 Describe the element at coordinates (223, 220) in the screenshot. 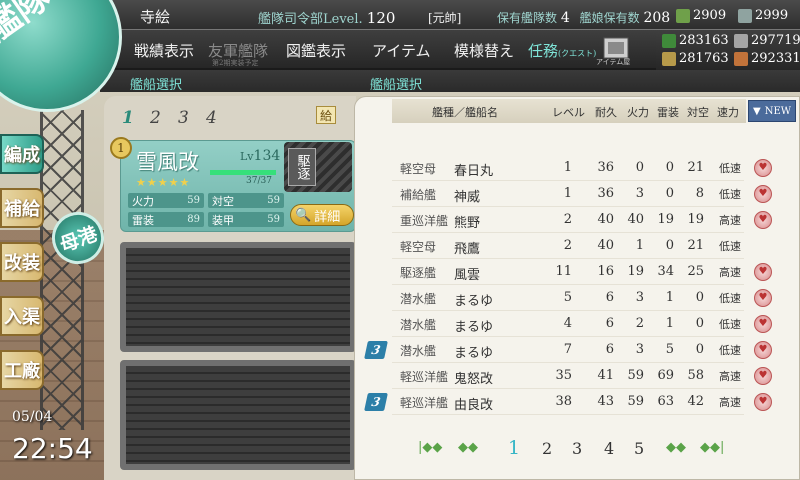

I see `stat-armor-label: 装甲` at that location.